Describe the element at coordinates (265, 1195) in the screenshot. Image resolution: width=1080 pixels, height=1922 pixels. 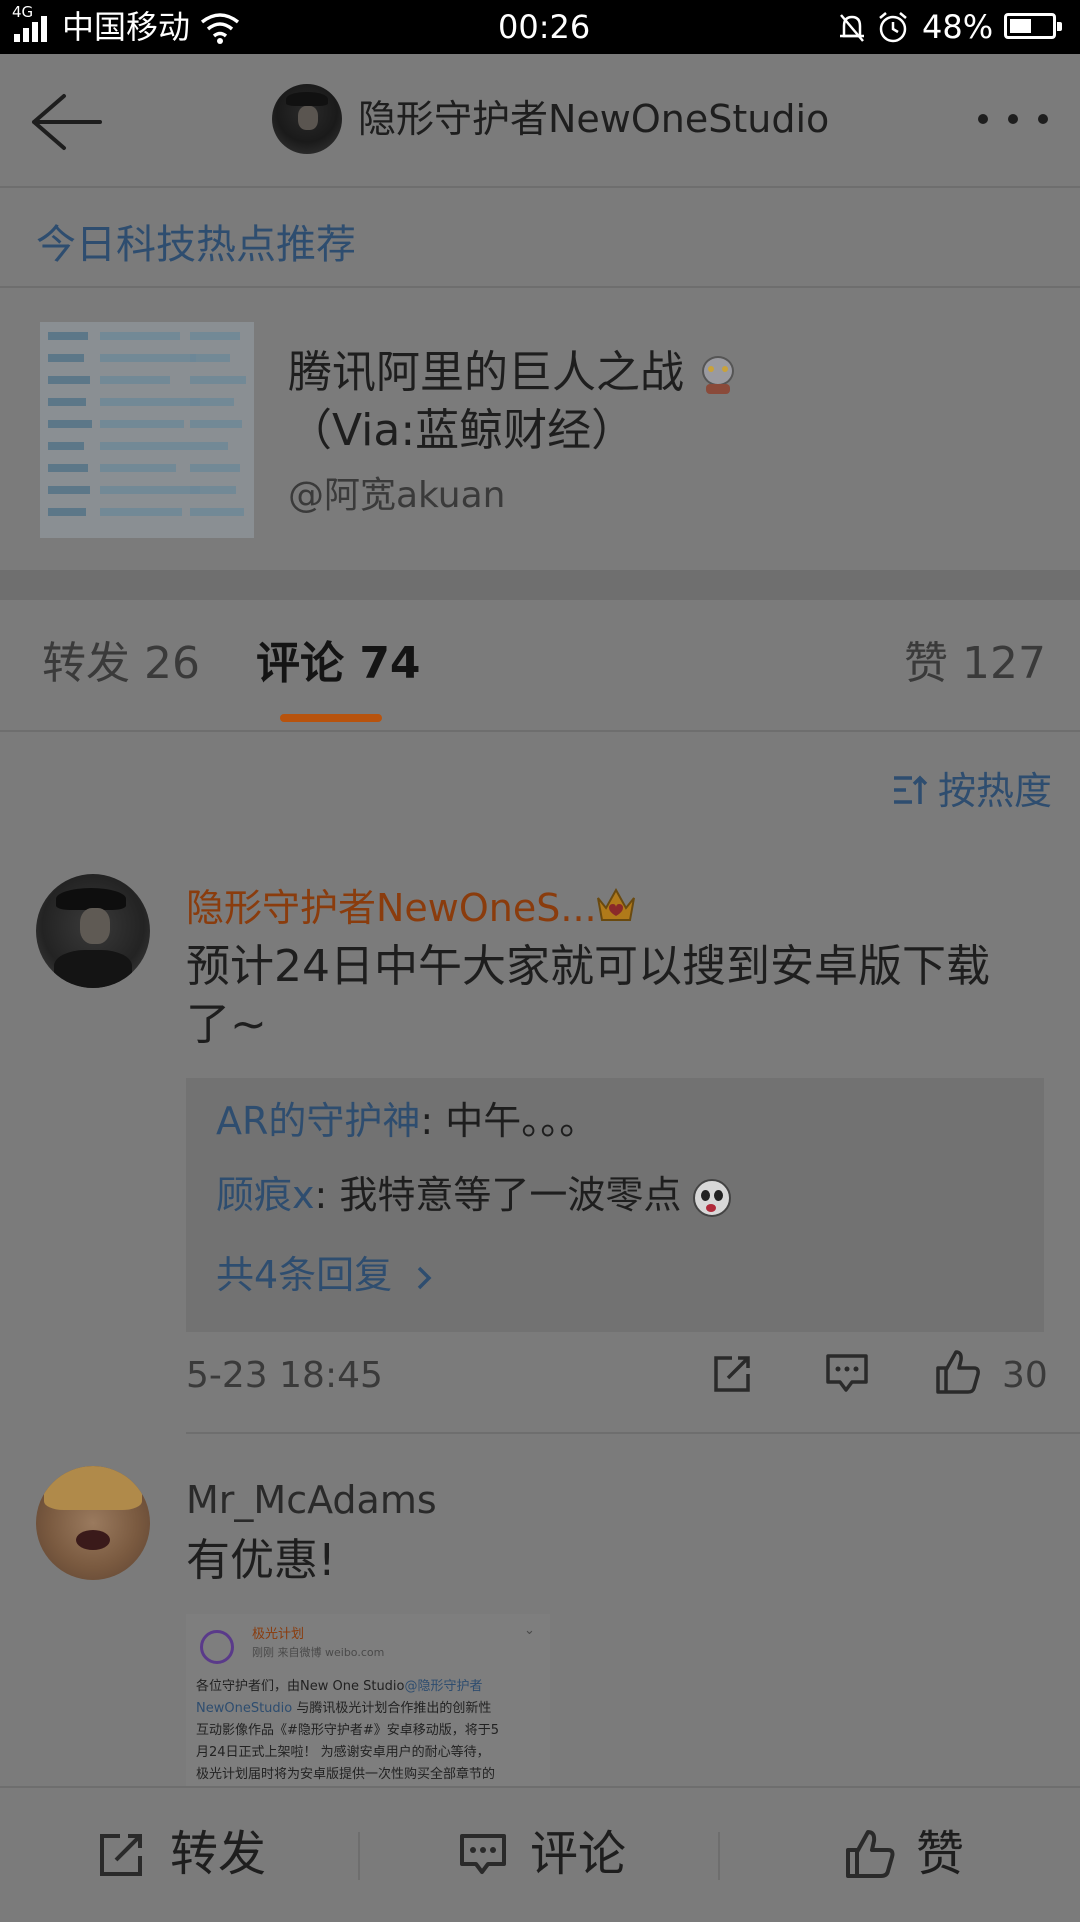
I see `reply-username: 顾痕x` at that location.